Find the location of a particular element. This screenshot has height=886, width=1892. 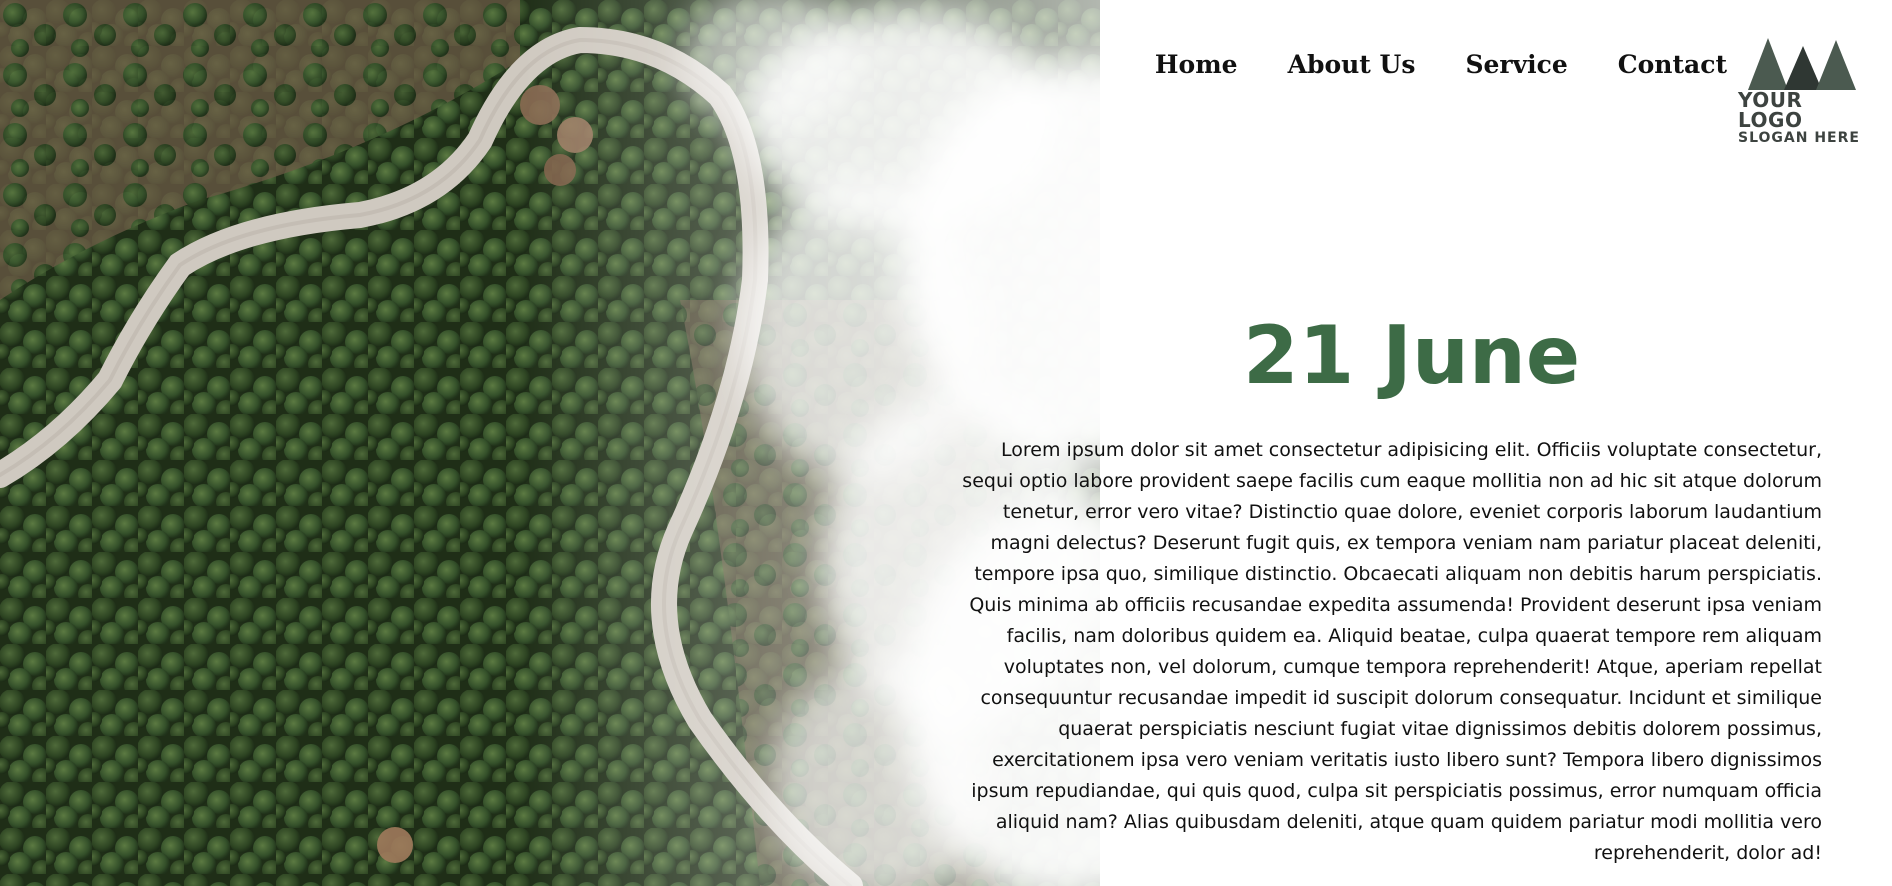

pine-trees-icon is located at coordinates (1802, 64).